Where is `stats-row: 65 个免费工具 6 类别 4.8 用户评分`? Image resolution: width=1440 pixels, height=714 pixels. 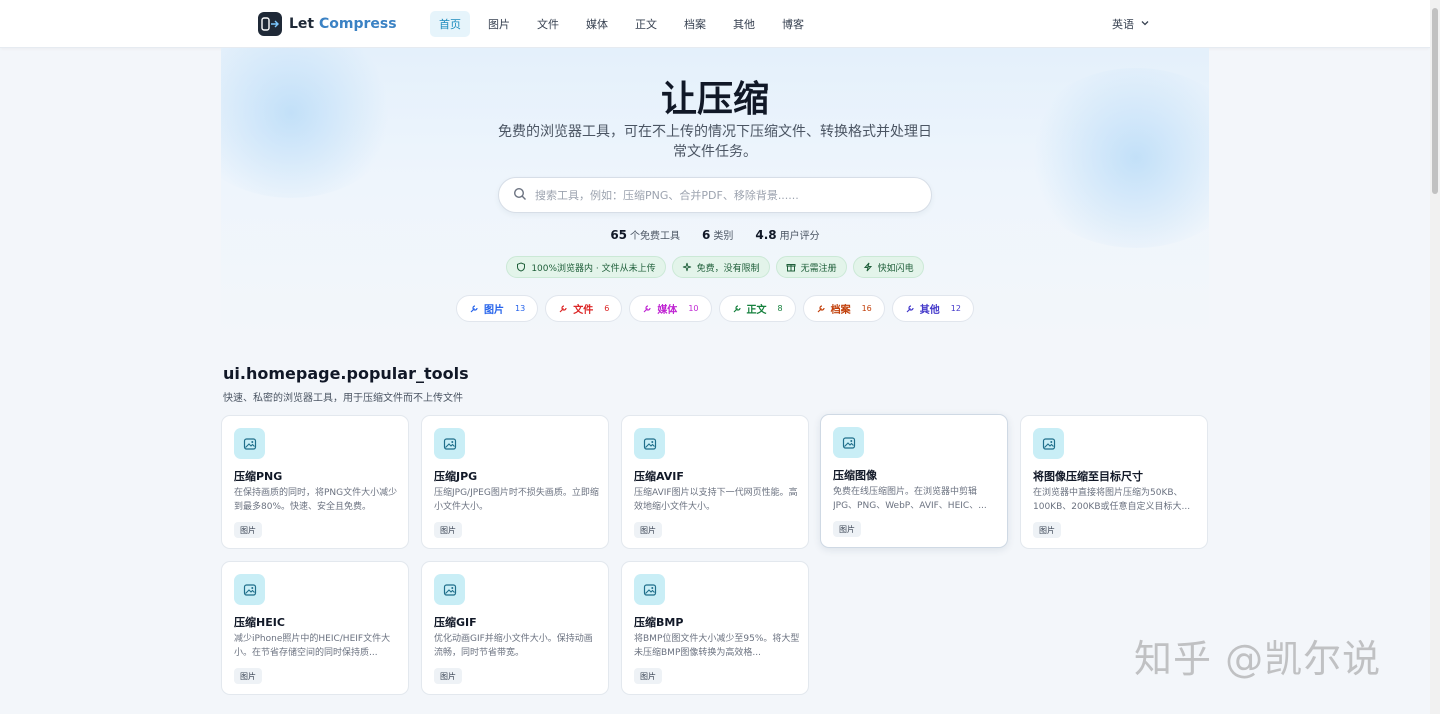 stats-row: 65 个免费工具 6 类别 4.8 用户评分 is located at coordinates (715, 234).